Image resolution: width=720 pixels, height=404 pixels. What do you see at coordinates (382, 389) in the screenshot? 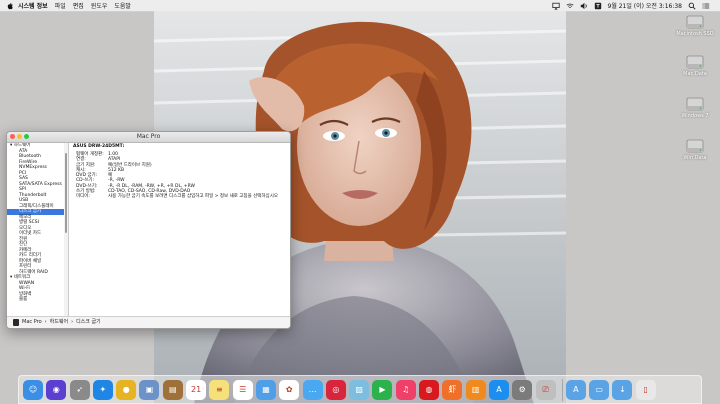
I see `facetime-icon: ▶` at bounding box center [382, 389].